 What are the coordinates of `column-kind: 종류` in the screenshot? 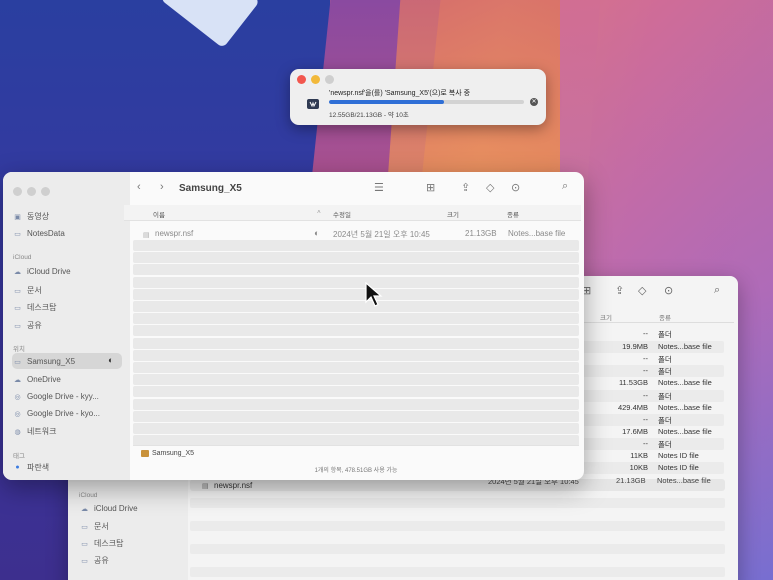 It's located at (513, 214).